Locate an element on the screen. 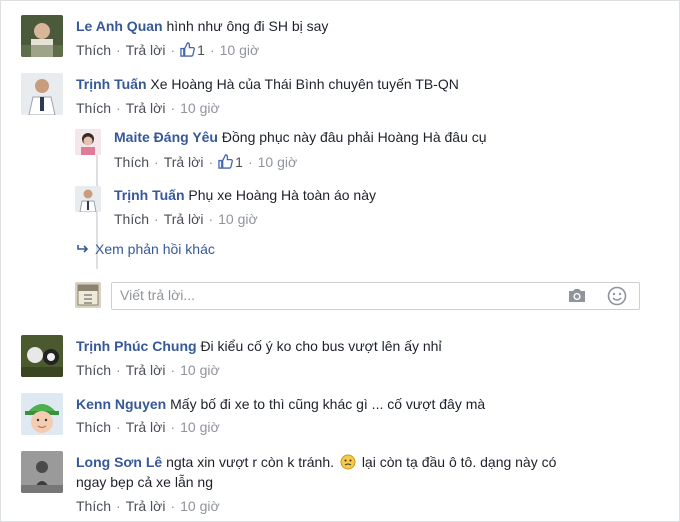 This screenshot has height=522, width=680. commenter-name: Maite Đáng Yêu is located at coordinates (166, 137).